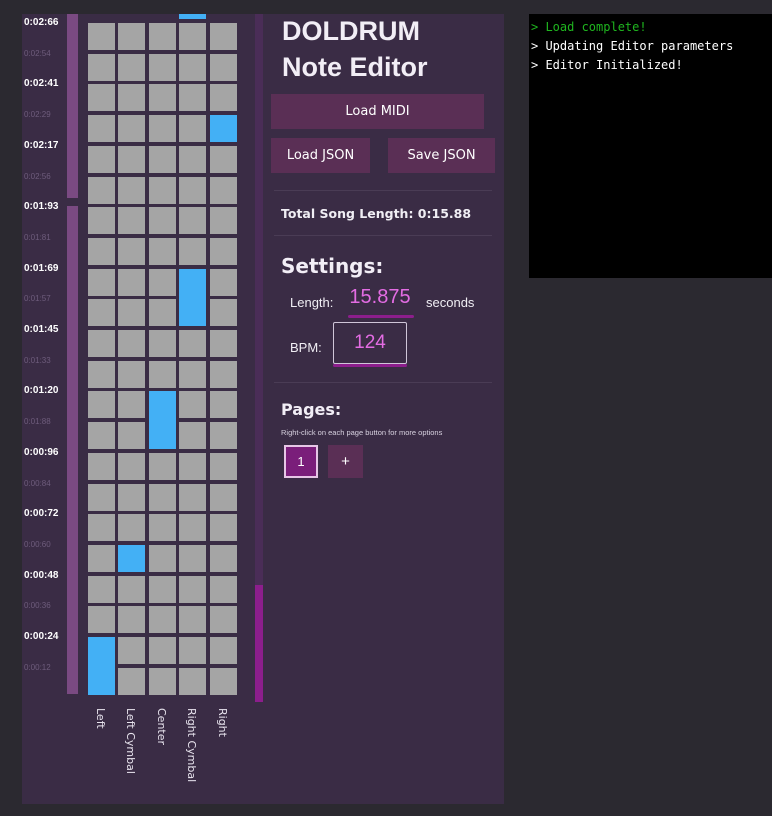 The width and height of the screenshot is (772, 816). What do you see at coordinates (320, 155) in the screenshot?
I see `load-json-button: Load JSON` at bounding box center [320, 155].